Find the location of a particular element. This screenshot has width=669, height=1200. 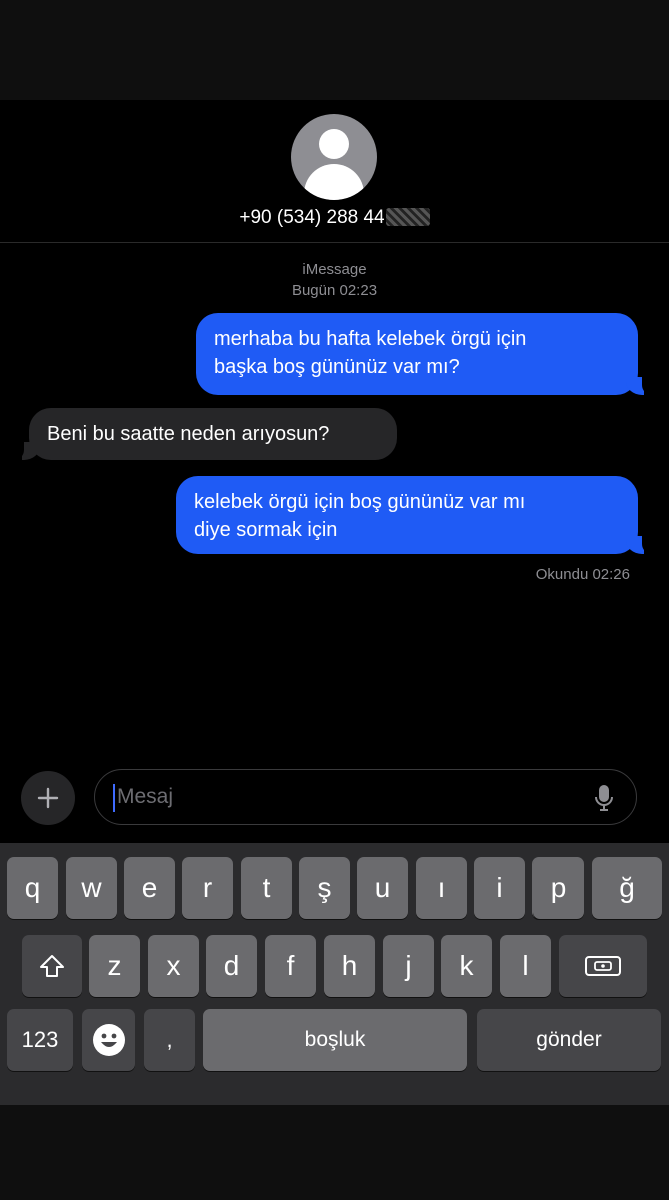

read-receipt: Okundu 02:26 is located at coordinates (582, 574).